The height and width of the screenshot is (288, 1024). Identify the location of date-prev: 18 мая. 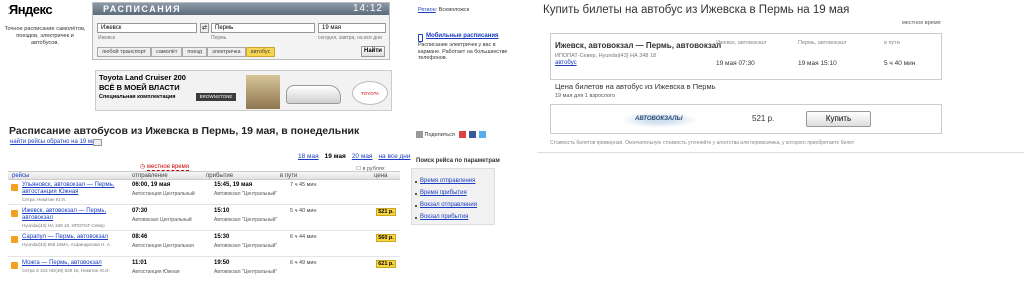
(308, 156).